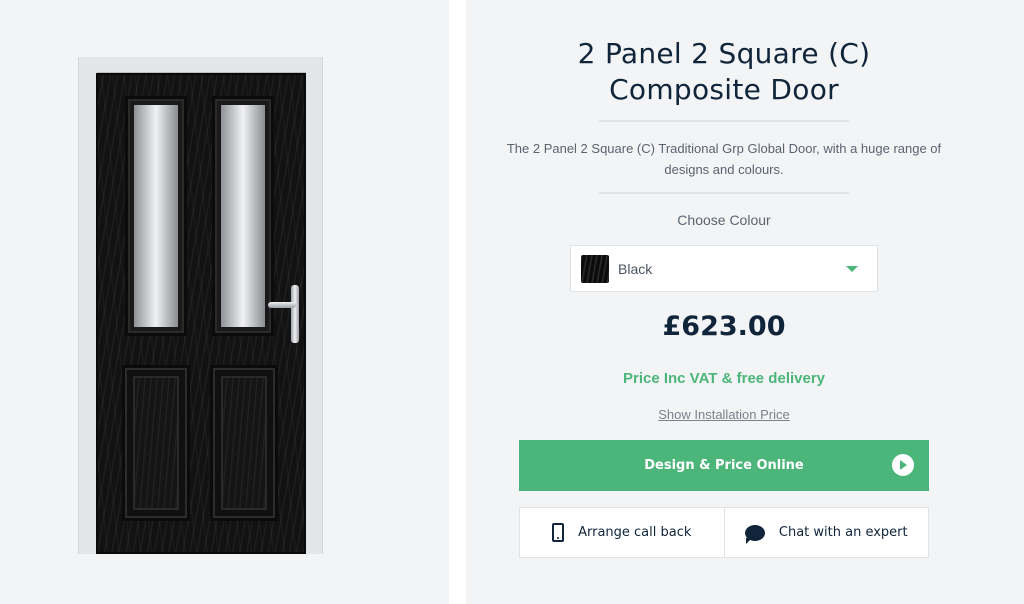 This screenshot has height=604, width=1024. Describe the element at coordinates (724, 193) in the screenshot. I see `divider-bottom` at that location.